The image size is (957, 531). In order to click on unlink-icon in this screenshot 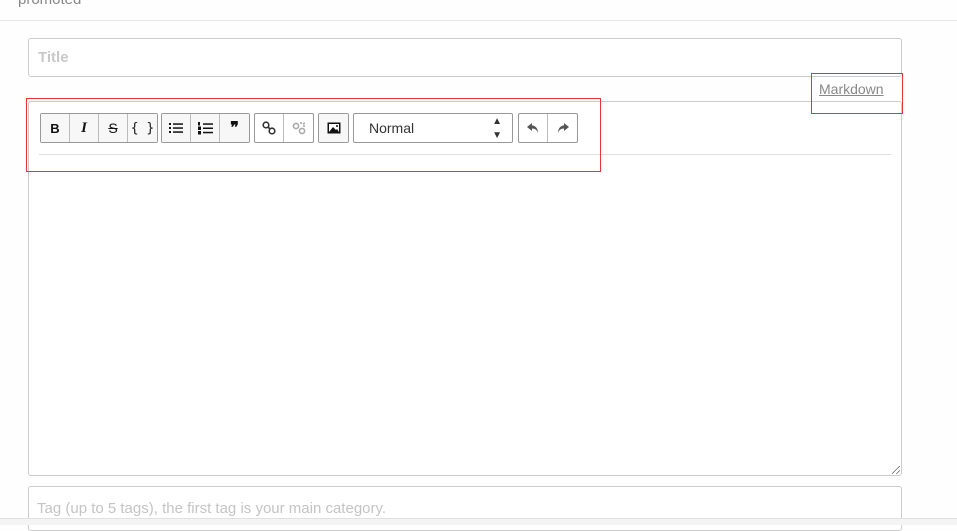, I will do `click(298, 128)`.